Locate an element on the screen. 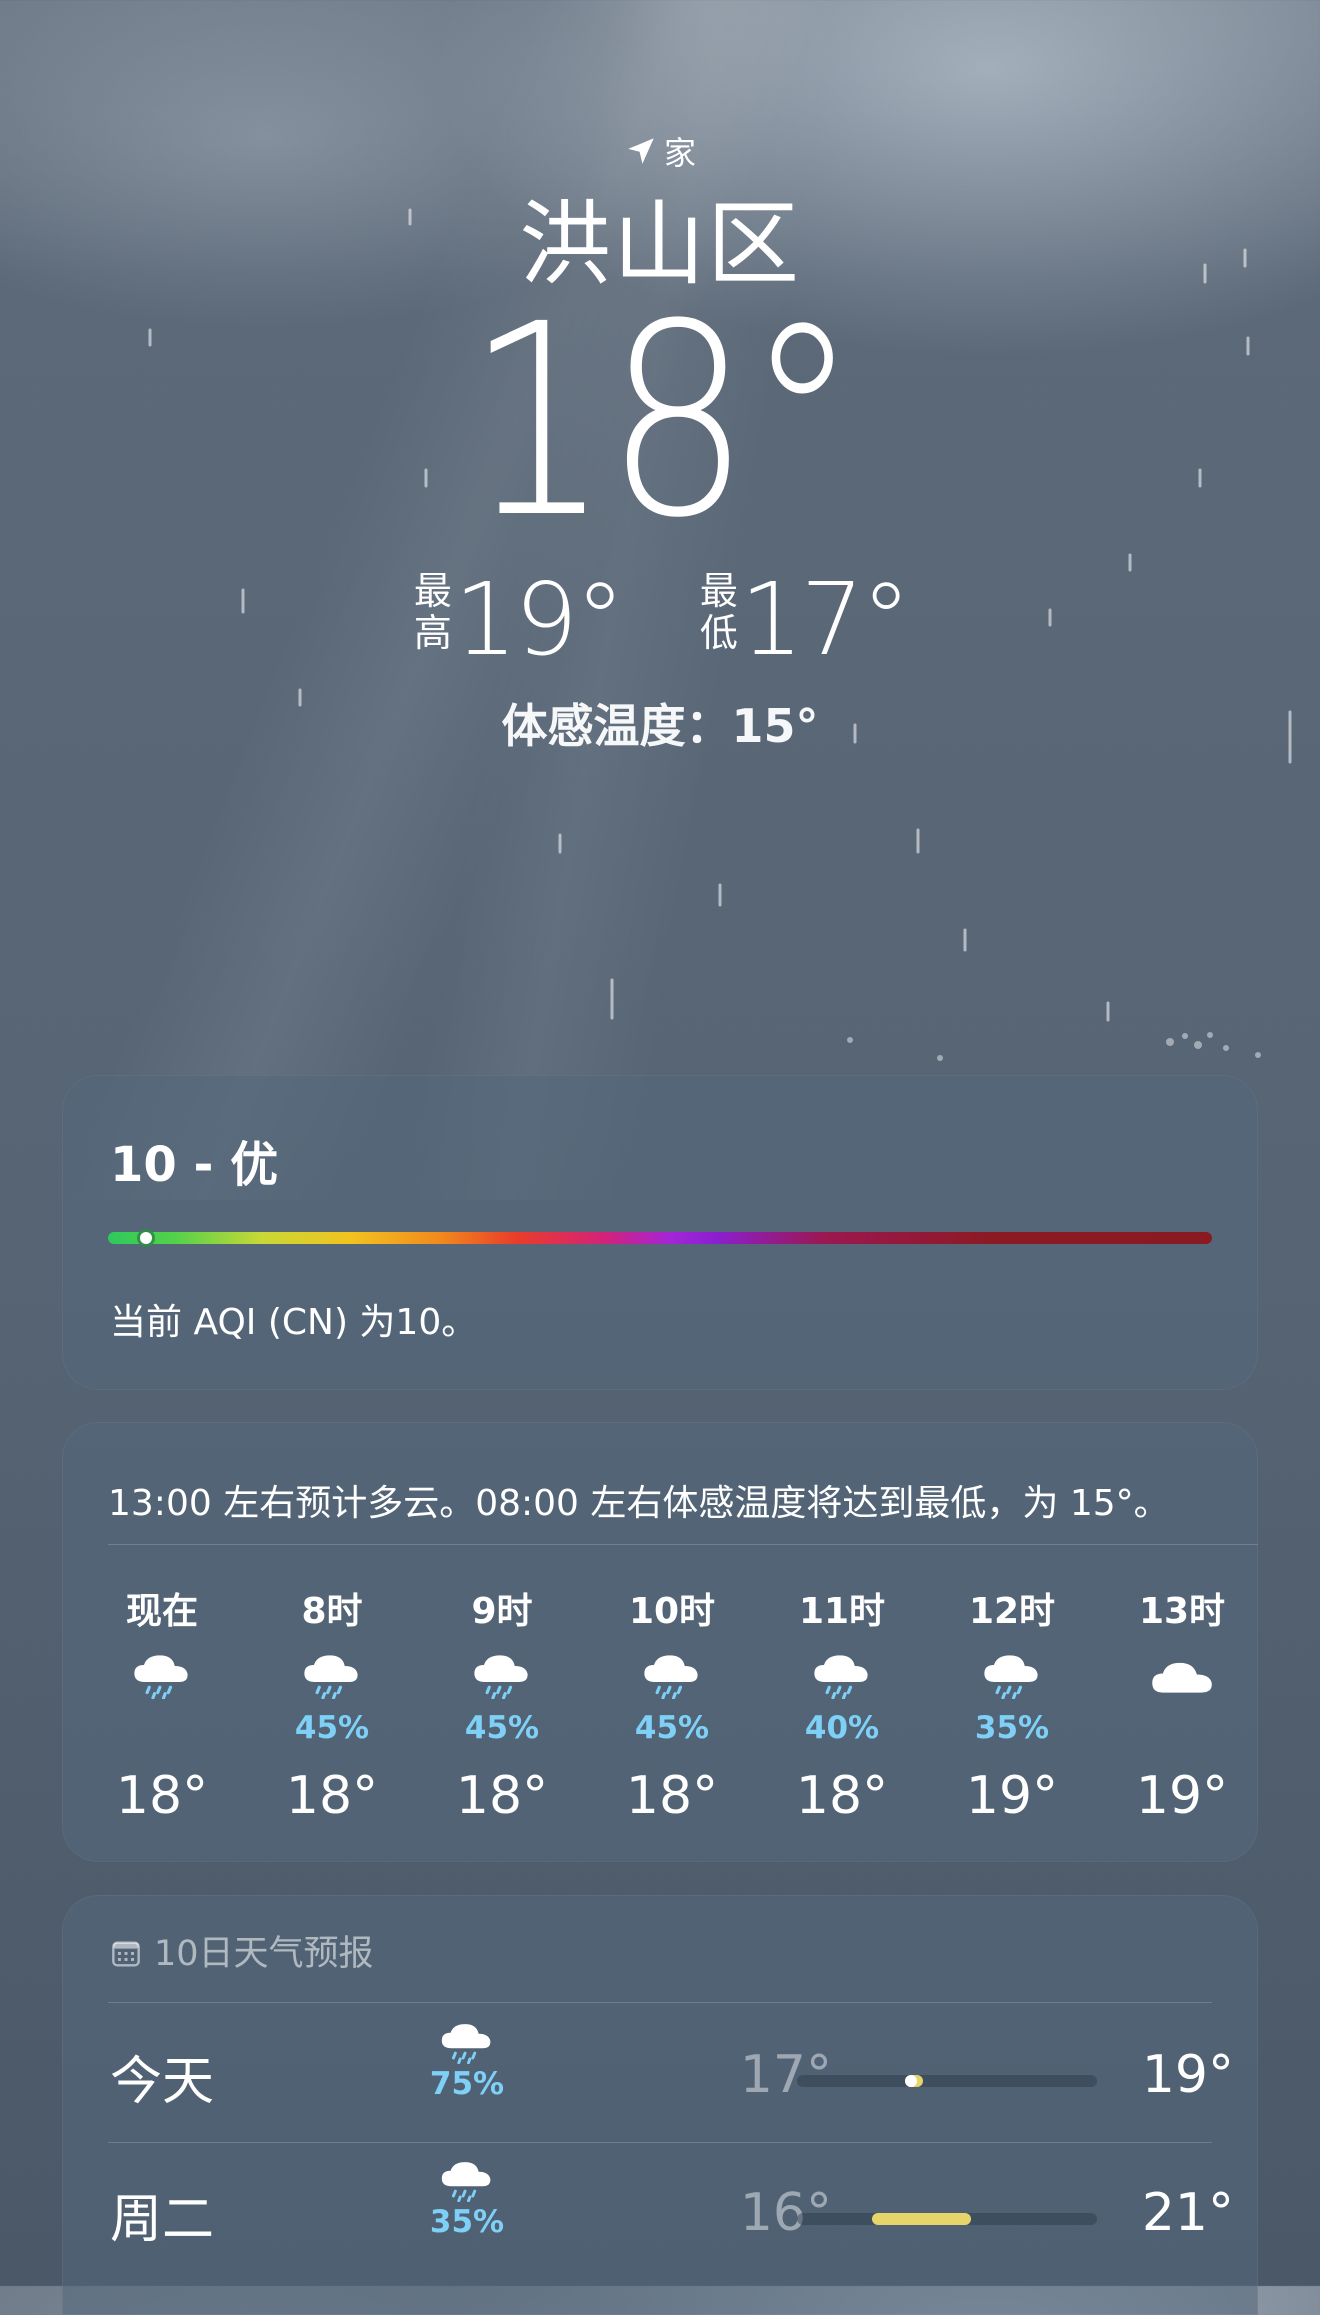 The height and width of the screenshot is (2315, 1320). hour-label: 现在 is located at coordinates (161, 1611).